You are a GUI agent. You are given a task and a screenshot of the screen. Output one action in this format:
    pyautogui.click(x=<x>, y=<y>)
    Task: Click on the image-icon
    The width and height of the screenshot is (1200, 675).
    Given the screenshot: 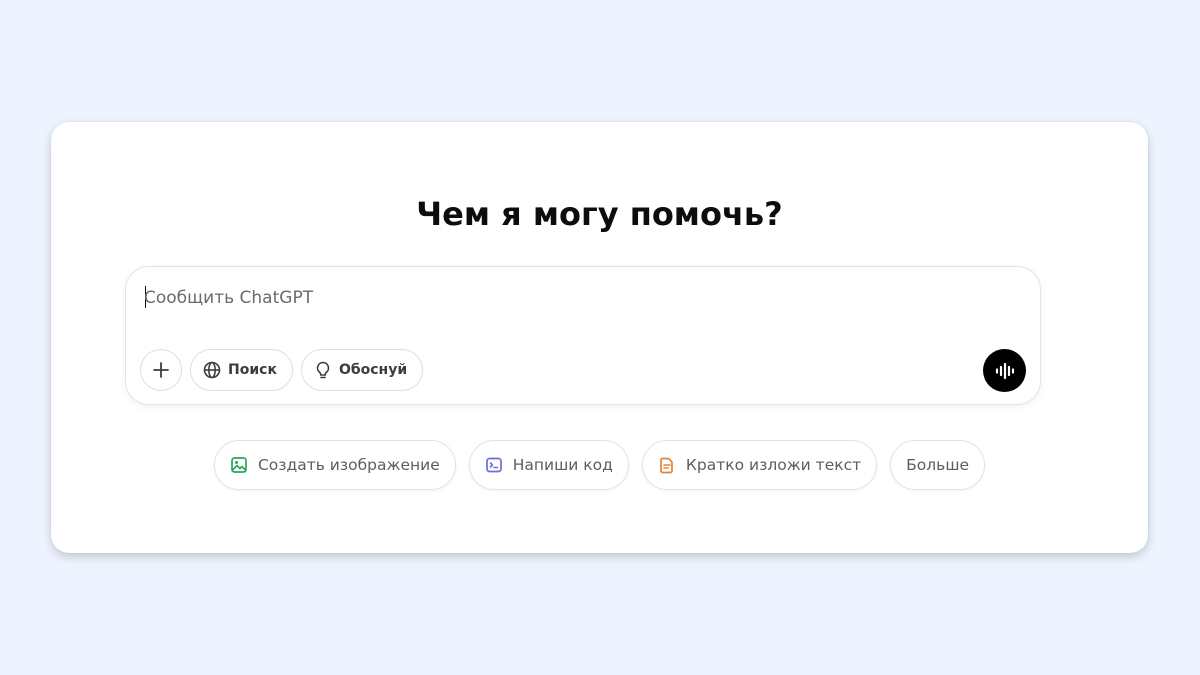 What is the action you would take?
    pyautogui.click(x=239, y=465)
    